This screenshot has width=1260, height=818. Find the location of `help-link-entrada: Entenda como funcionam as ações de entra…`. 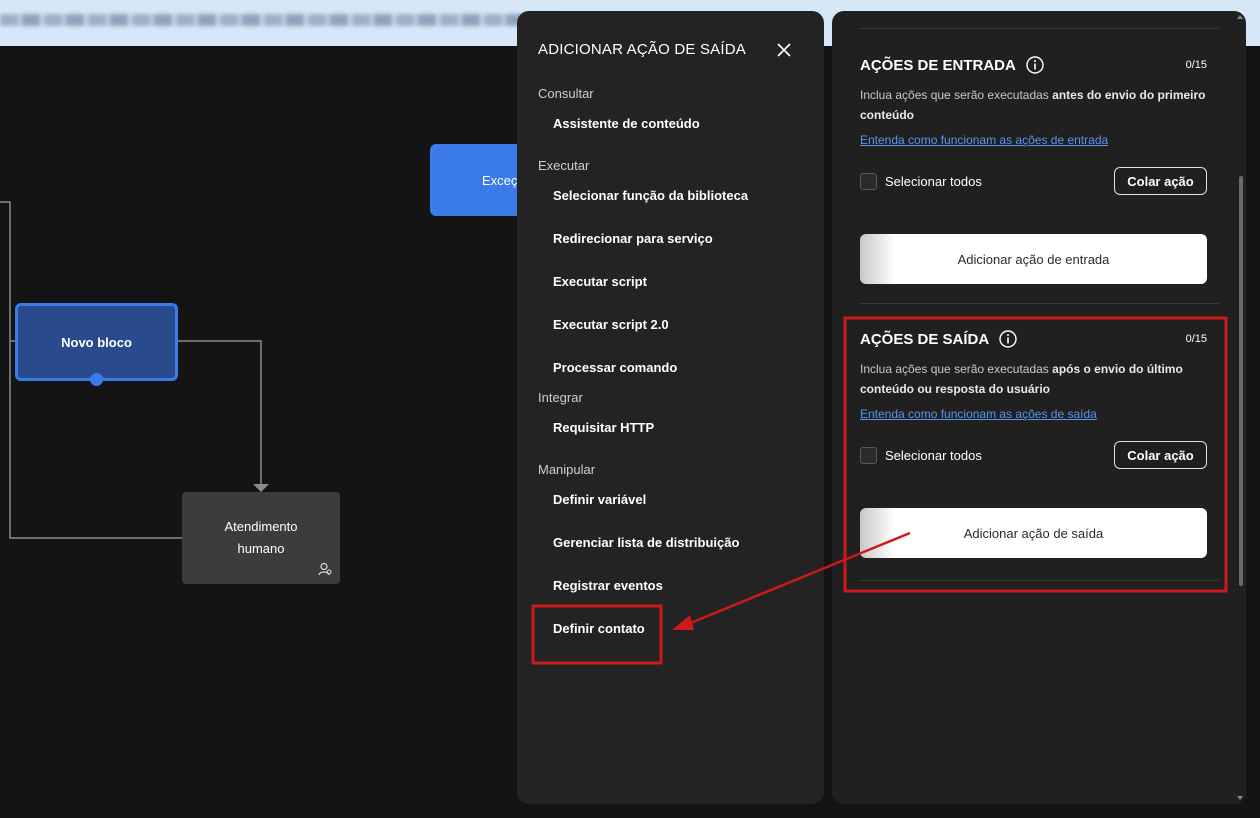

help-link-entrada: Entenda como funcionam as ações de entra… is located at coordinates (1033, 140).